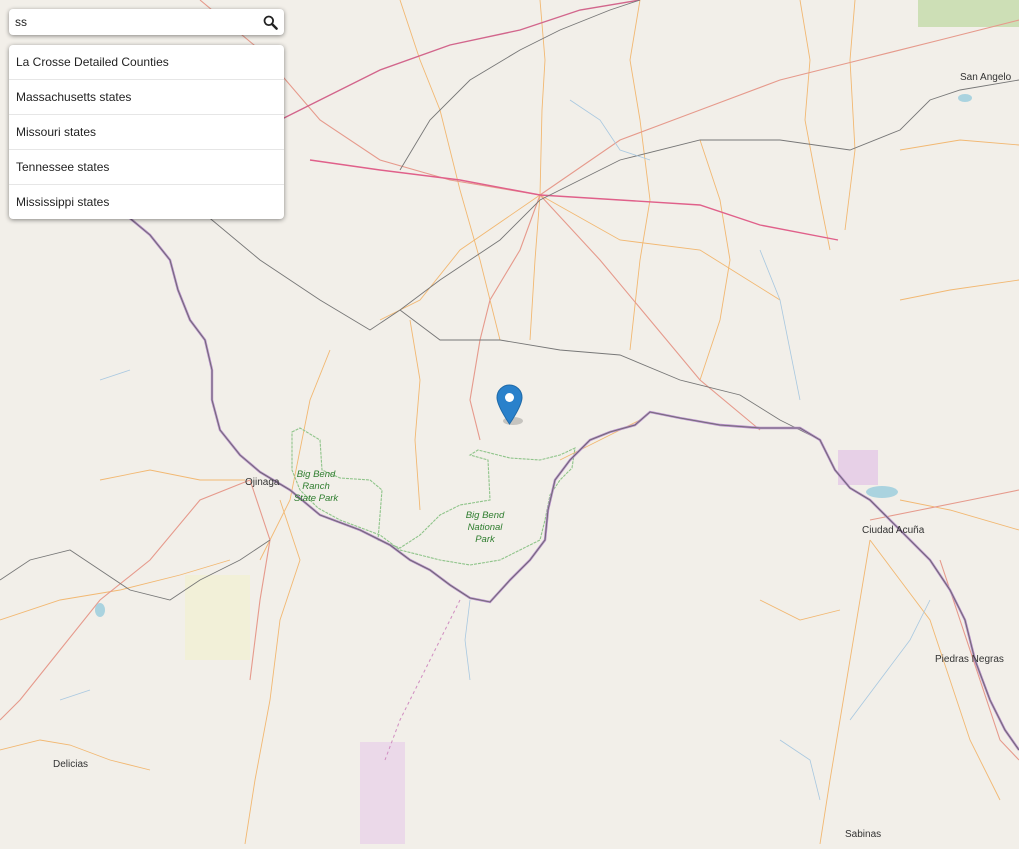 This screenshot has width=1019, height=849. What do you see at coordinates (146, 62) in the screenshot?
I see `search-result-item: La Crosse Detailed Counties` at bounding box center [146, 62].